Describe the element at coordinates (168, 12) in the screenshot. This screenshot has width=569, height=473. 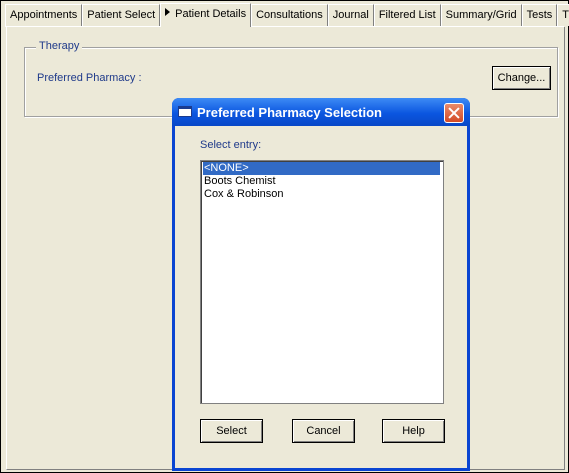
I see `active-tab-arrow-icon` at that location.